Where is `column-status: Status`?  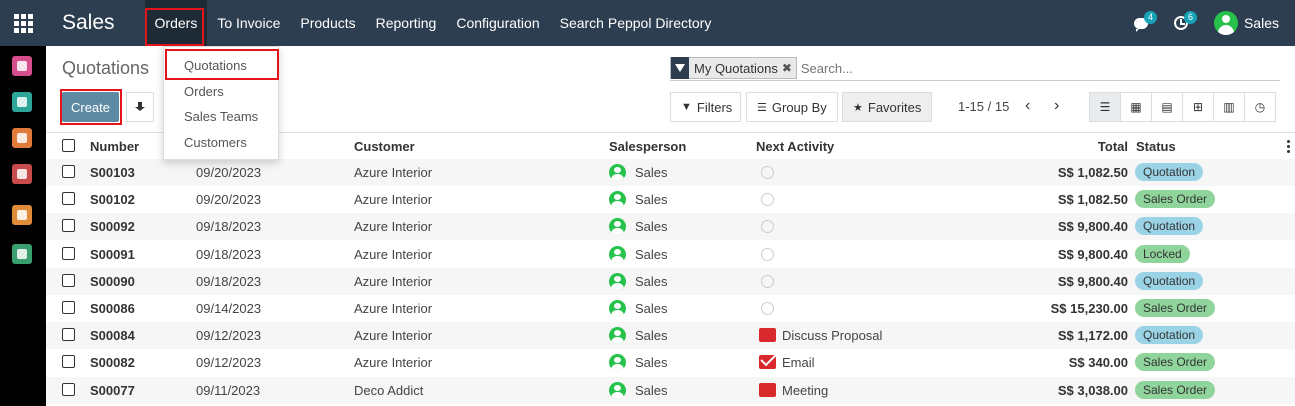
column-status: Status is located at coordinates (1156, 146).